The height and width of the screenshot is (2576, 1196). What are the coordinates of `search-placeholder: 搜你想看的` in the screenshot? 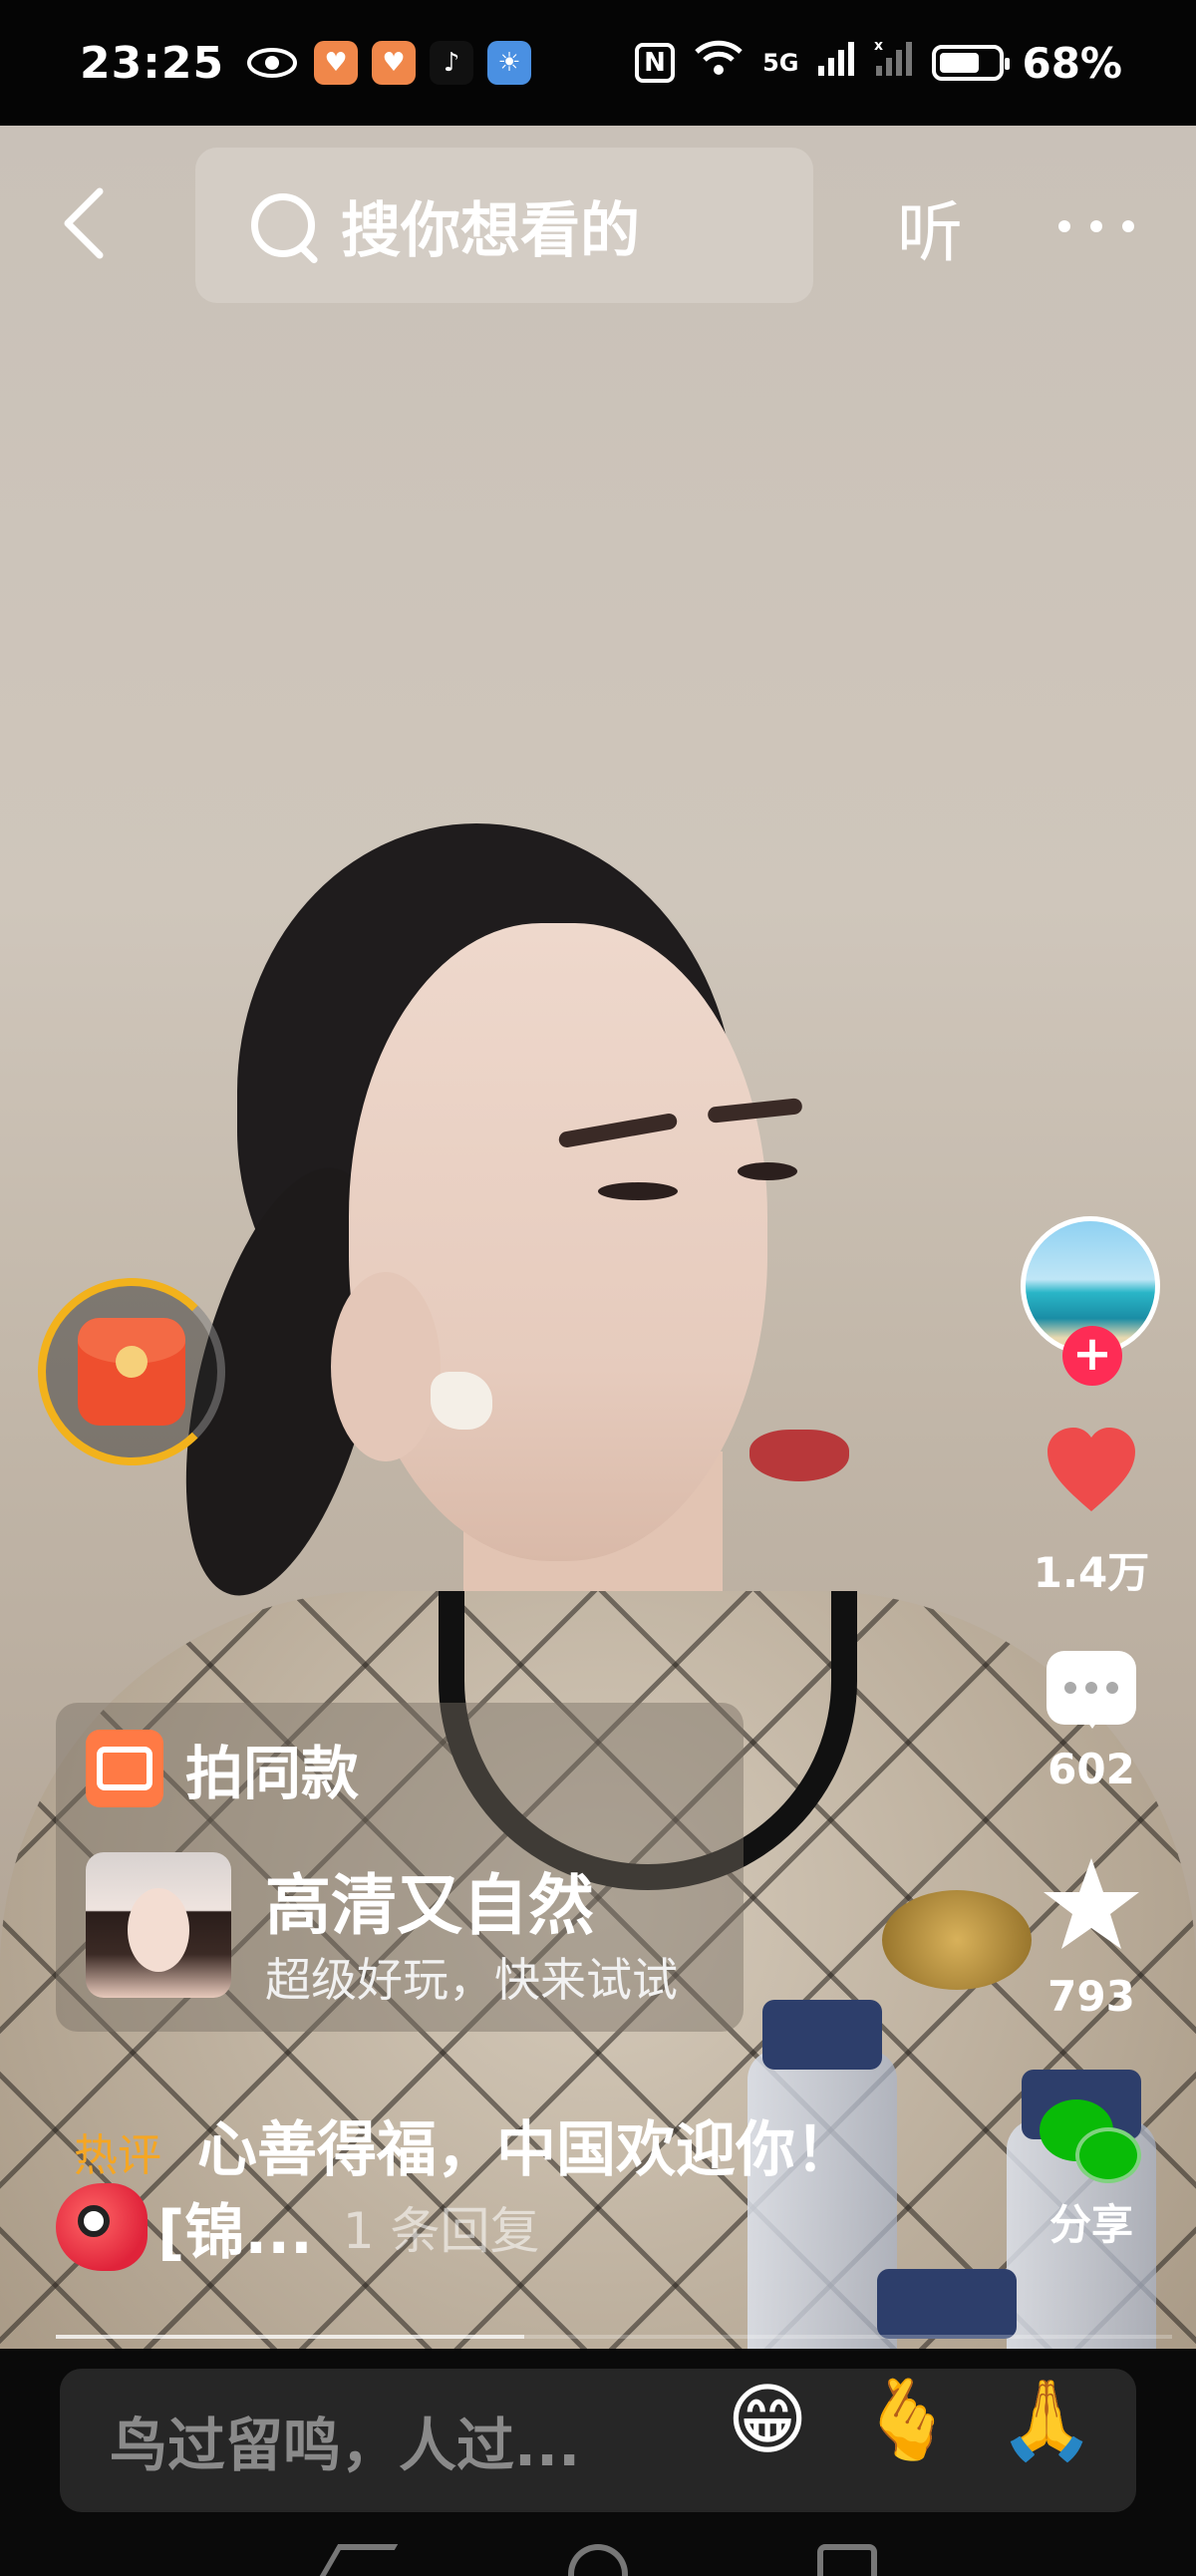 It's located at (491, 230).